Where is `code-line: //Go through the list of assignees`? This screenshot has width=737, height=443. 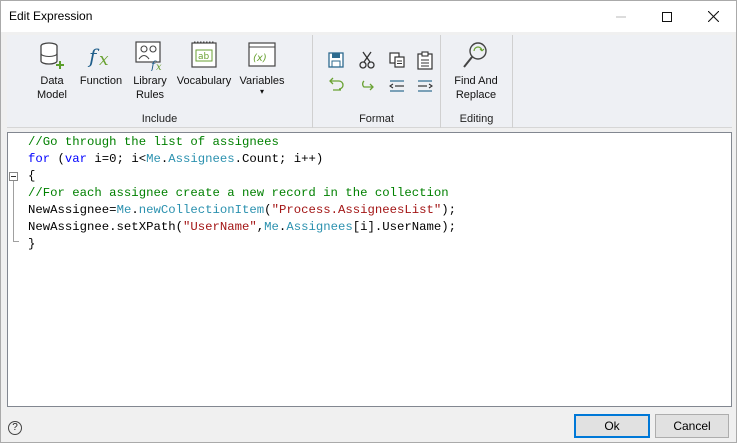 code-line: //Go through the list of assignees is located at coordinates (153, 142).